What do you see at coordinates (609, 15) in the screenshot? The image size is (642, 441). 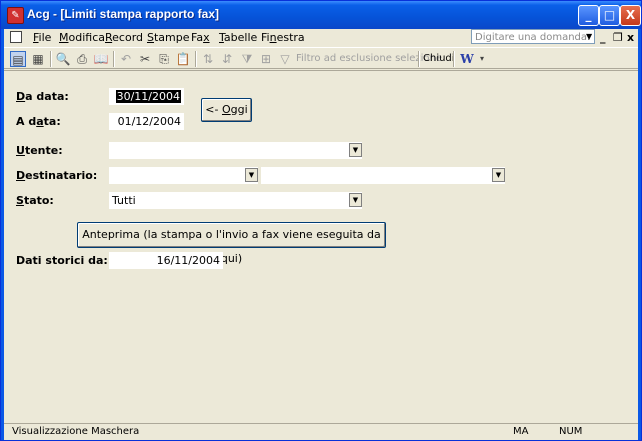 I see `maximize-button: □` at bounding box center [609, 15].